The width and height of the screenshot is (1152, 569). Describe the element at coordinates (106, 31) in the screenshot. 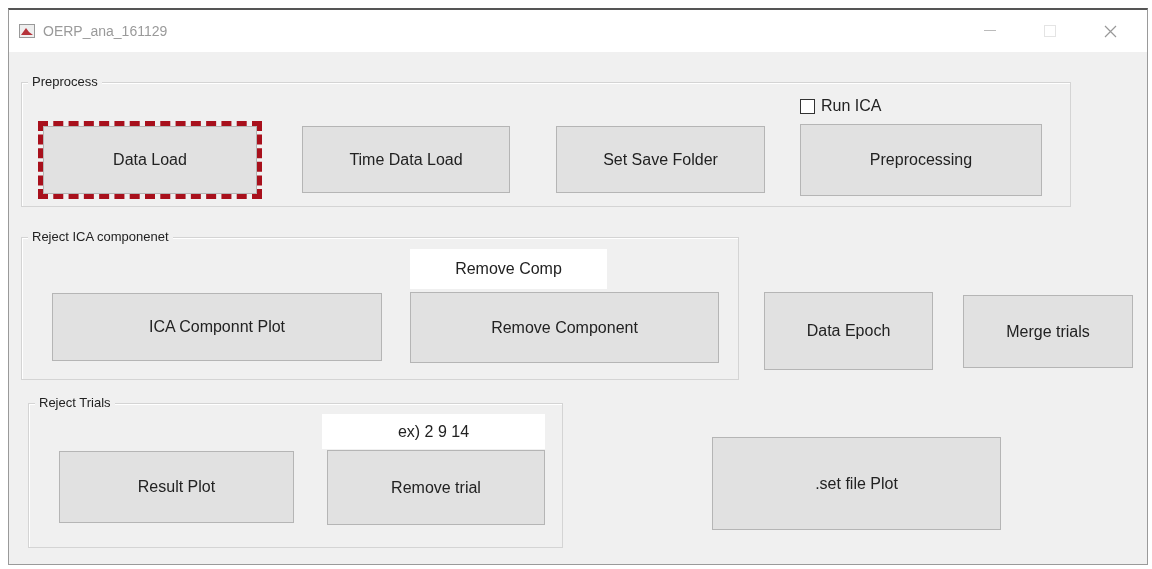

I see `window-title: OERP_ana_161129` at that location.